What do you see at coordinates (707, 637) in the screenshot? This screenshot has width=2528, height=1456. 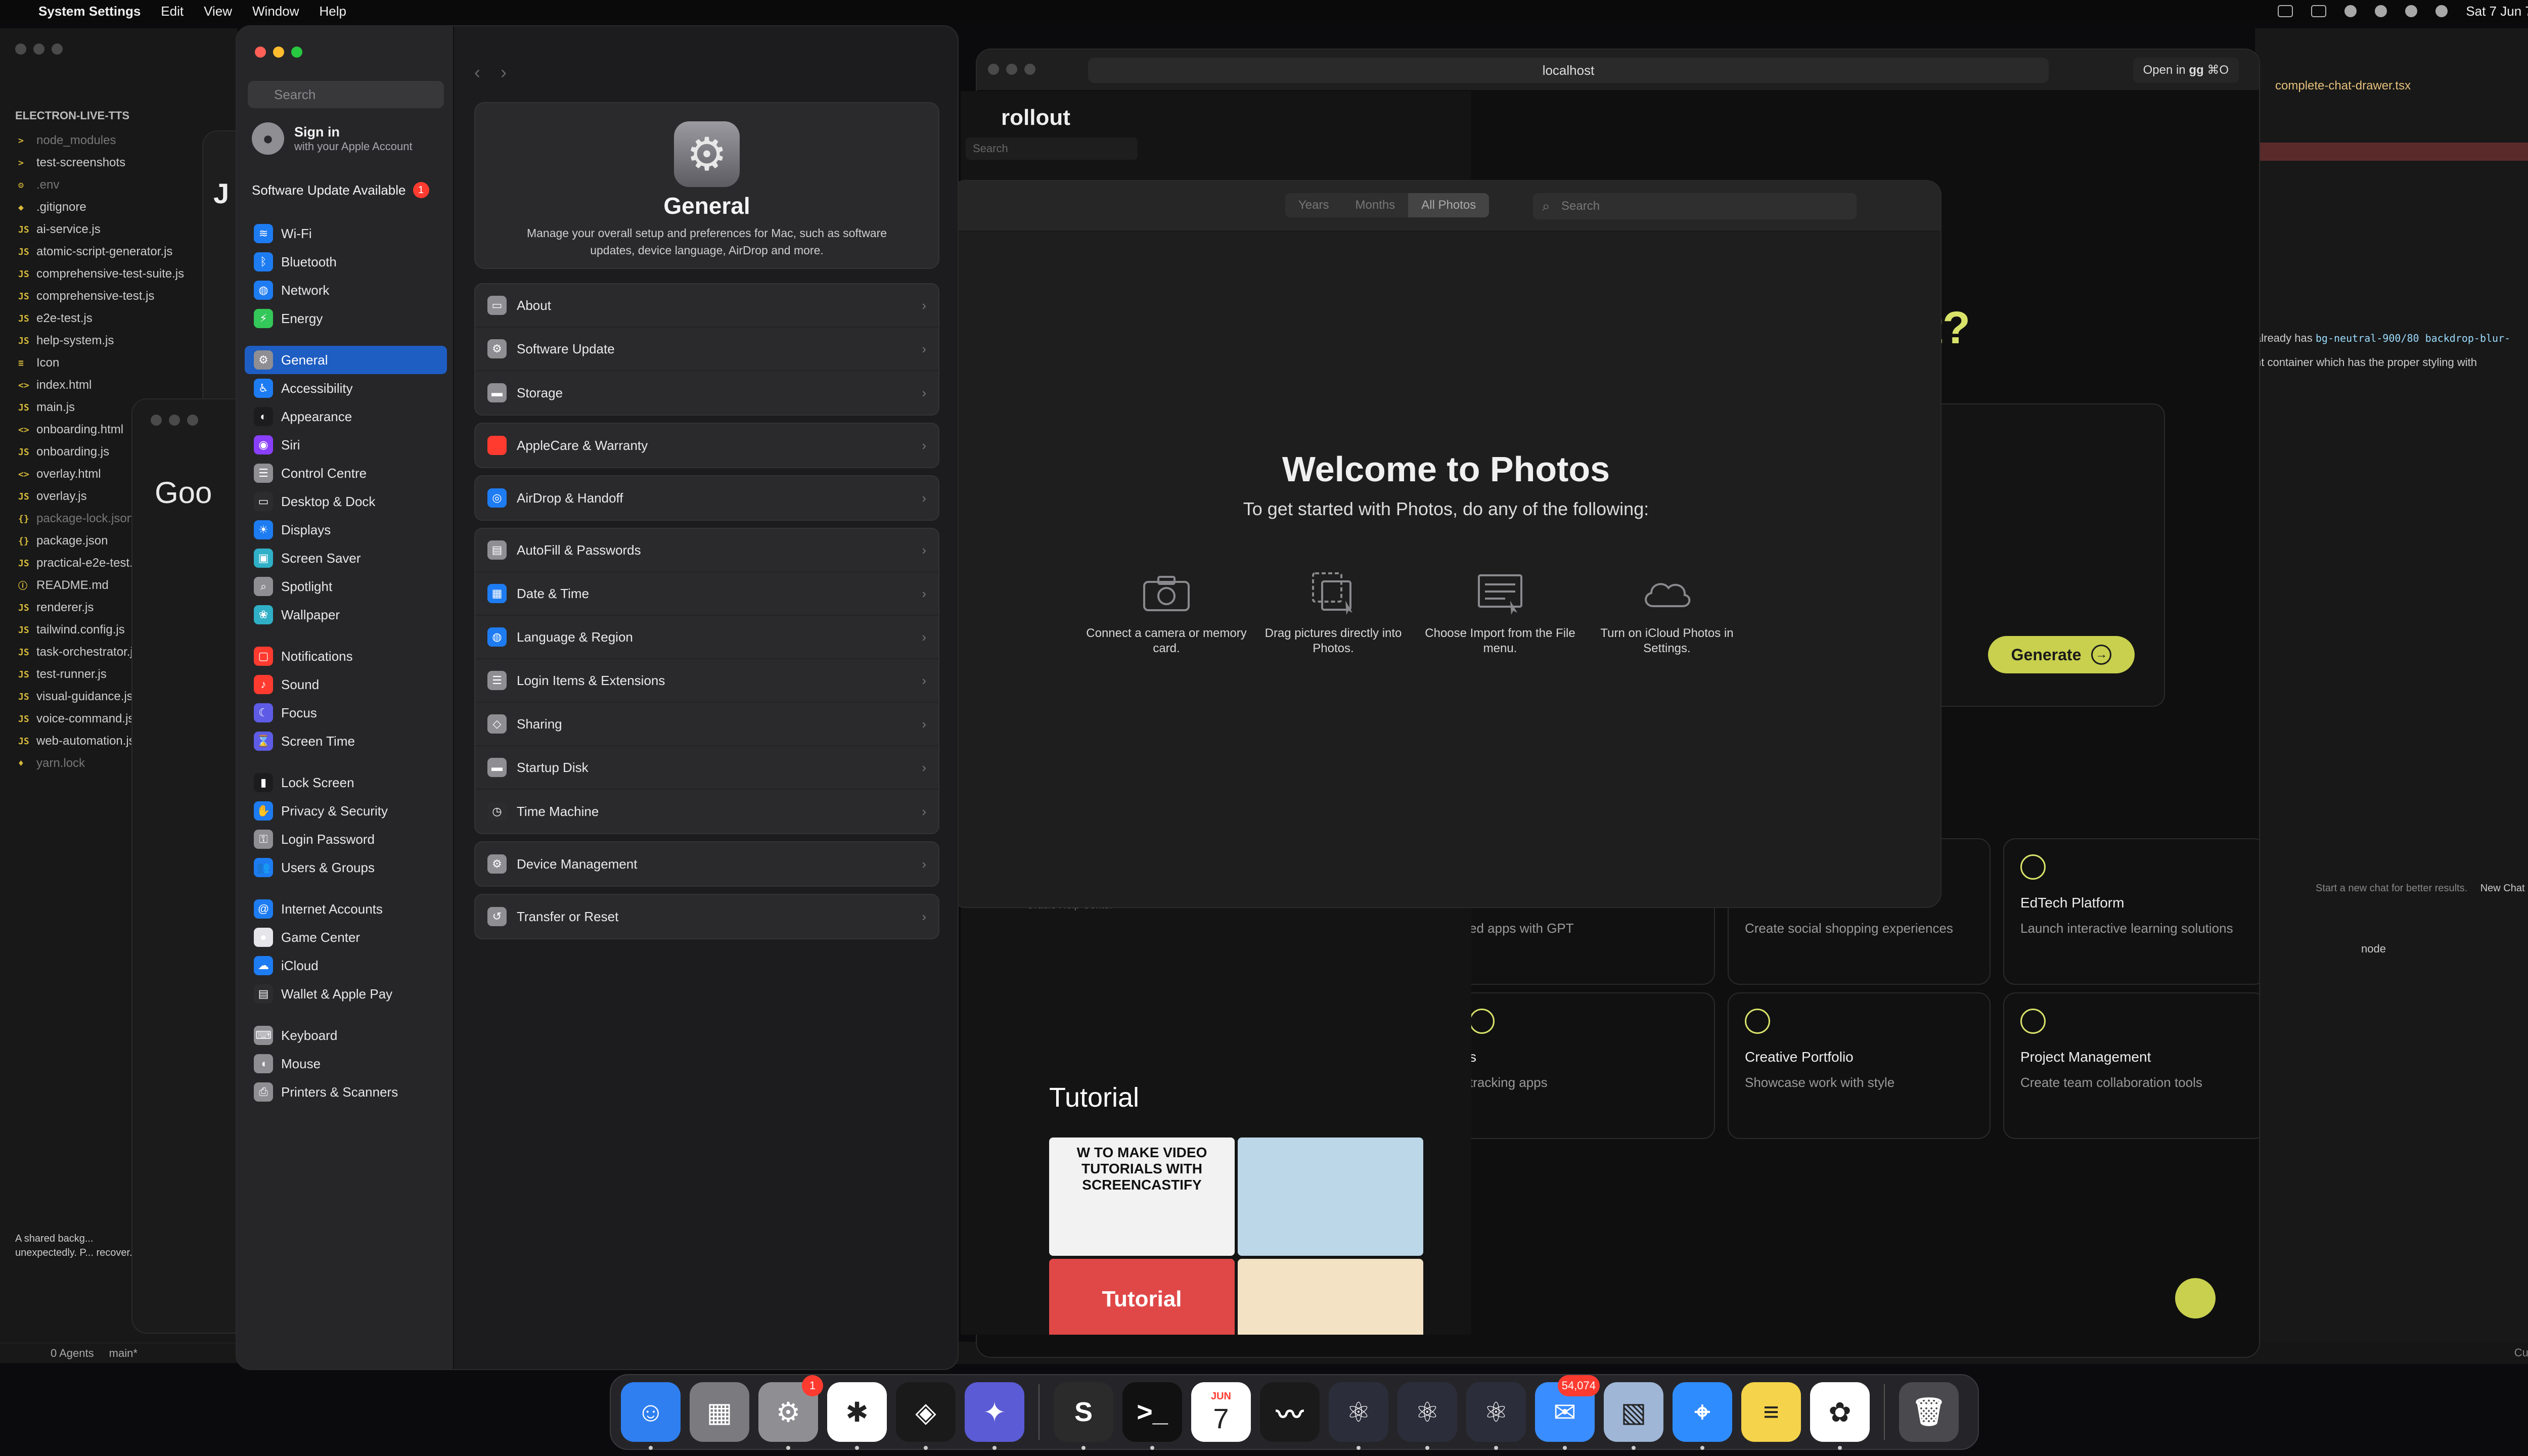 I see `settings-row-language-region: ◍ Language & Region ›` at bounding box center [707, 637].